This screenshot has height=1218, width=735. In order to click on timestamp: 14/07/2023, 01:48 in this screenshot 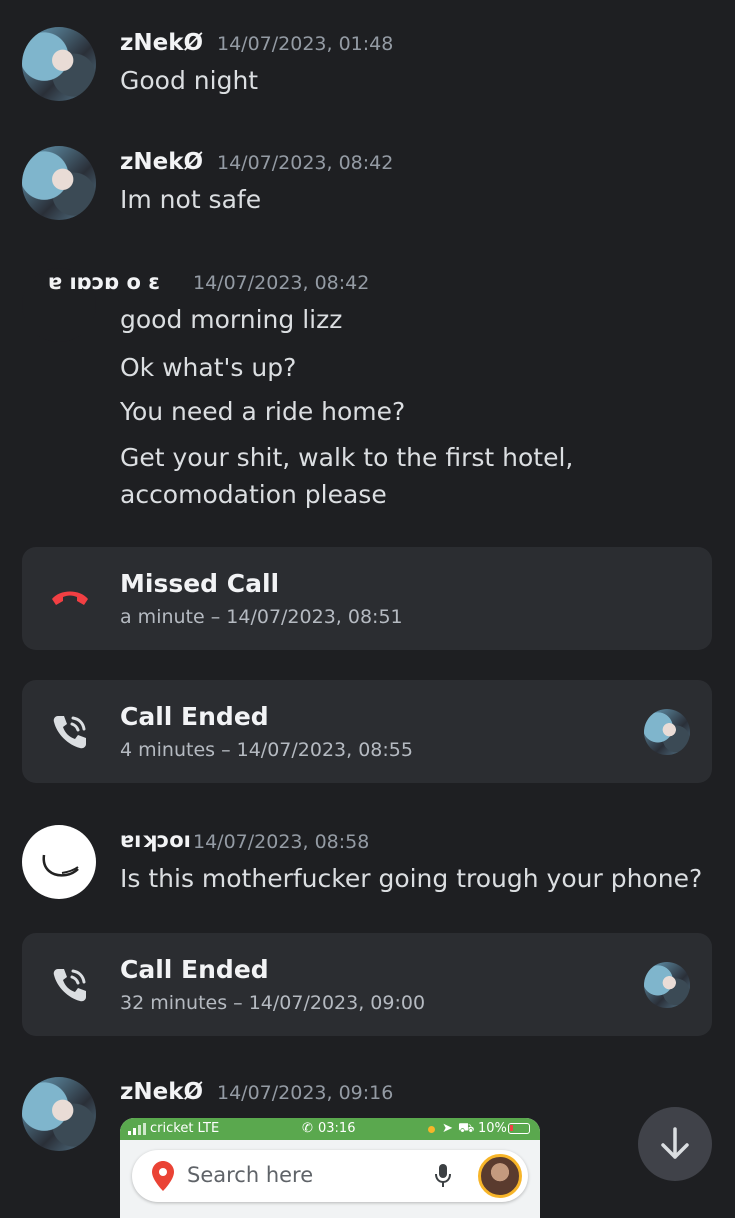, I will do `click(305, 44)`.